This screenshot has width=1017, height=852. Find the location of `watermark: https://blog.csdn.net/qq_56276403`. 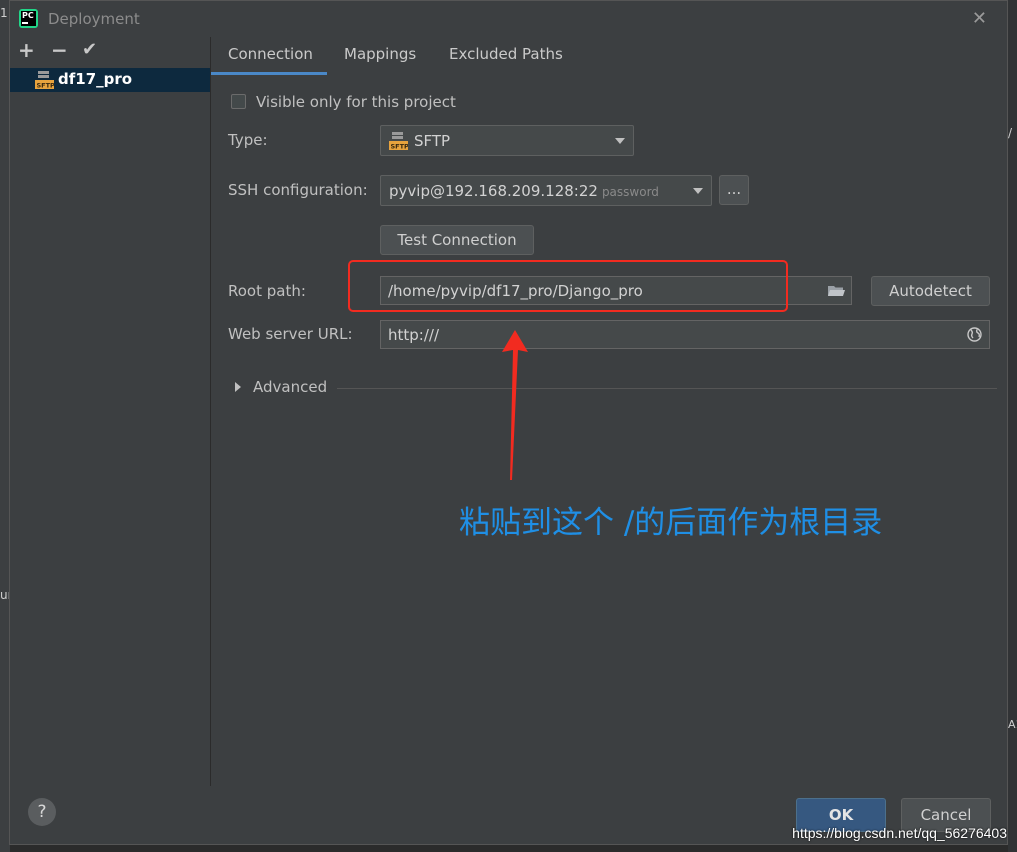

watermark: https://blog.csdn.net/qq_56276403 is located at coordinates (899, 833).